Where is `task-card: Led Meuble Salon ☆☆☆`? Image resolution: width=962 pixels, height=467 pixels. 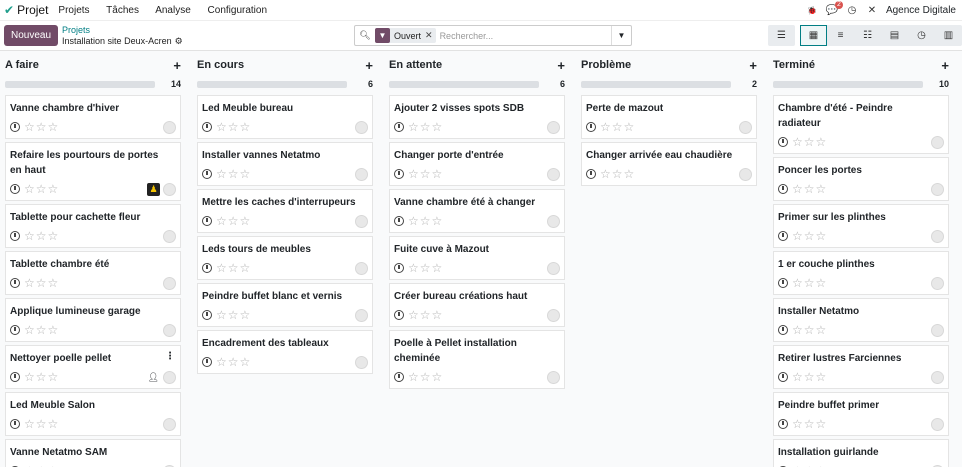 task-card: Led Meuble Salon ☆☆☆ is located at coordinates (93, 414).